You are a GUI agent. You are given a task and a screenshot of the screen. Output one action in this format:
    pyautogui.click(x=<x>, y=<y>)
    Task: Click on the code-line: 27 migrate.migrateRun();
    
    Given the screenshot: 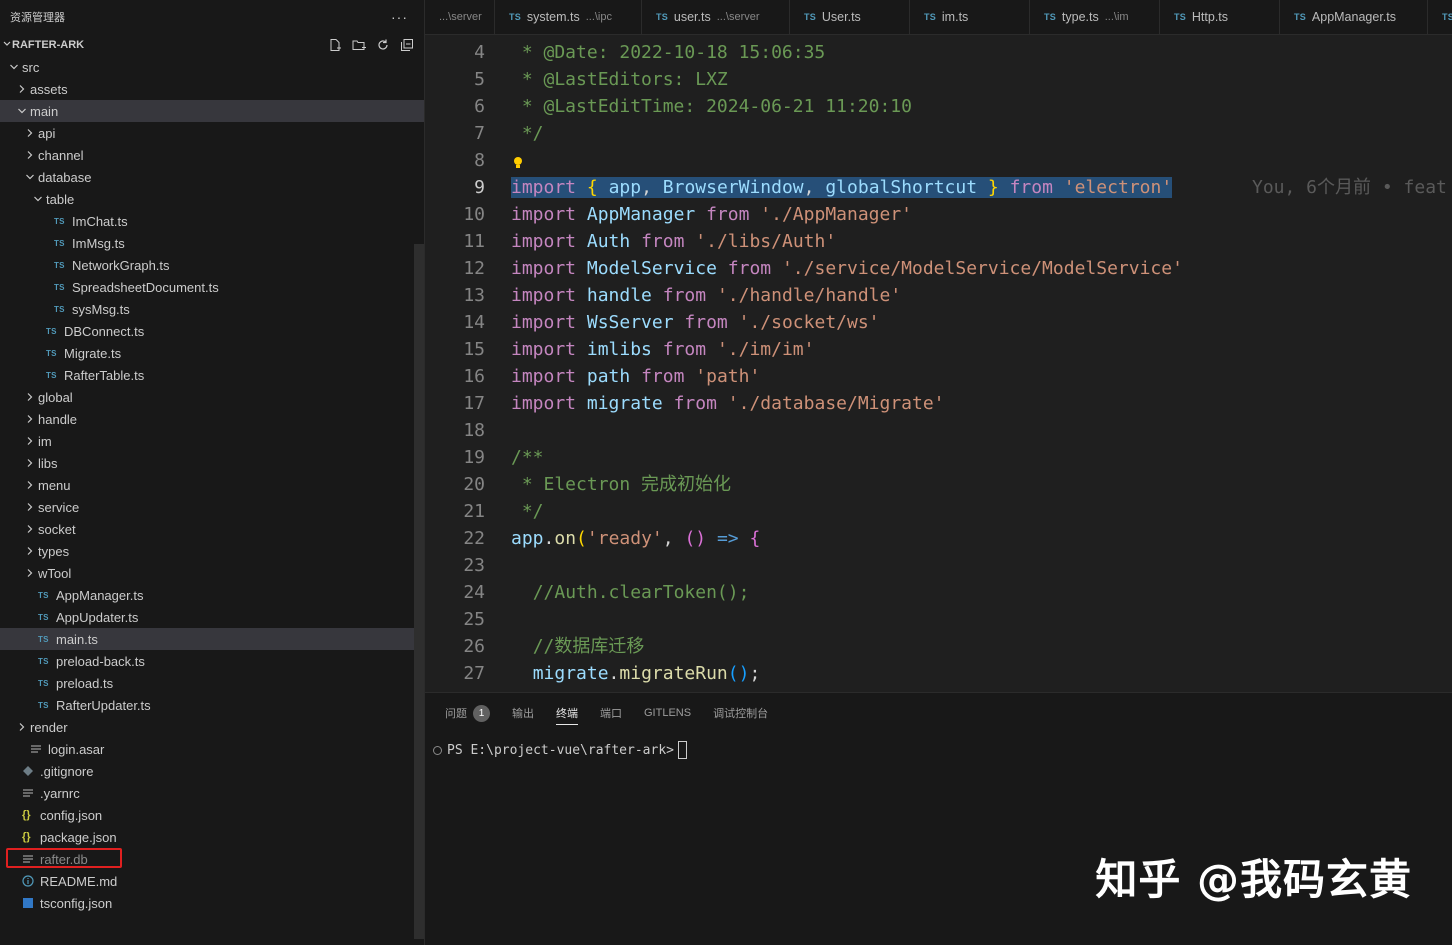 What is the action you would take?
    pyautogui.click(x=938, y=673)
    